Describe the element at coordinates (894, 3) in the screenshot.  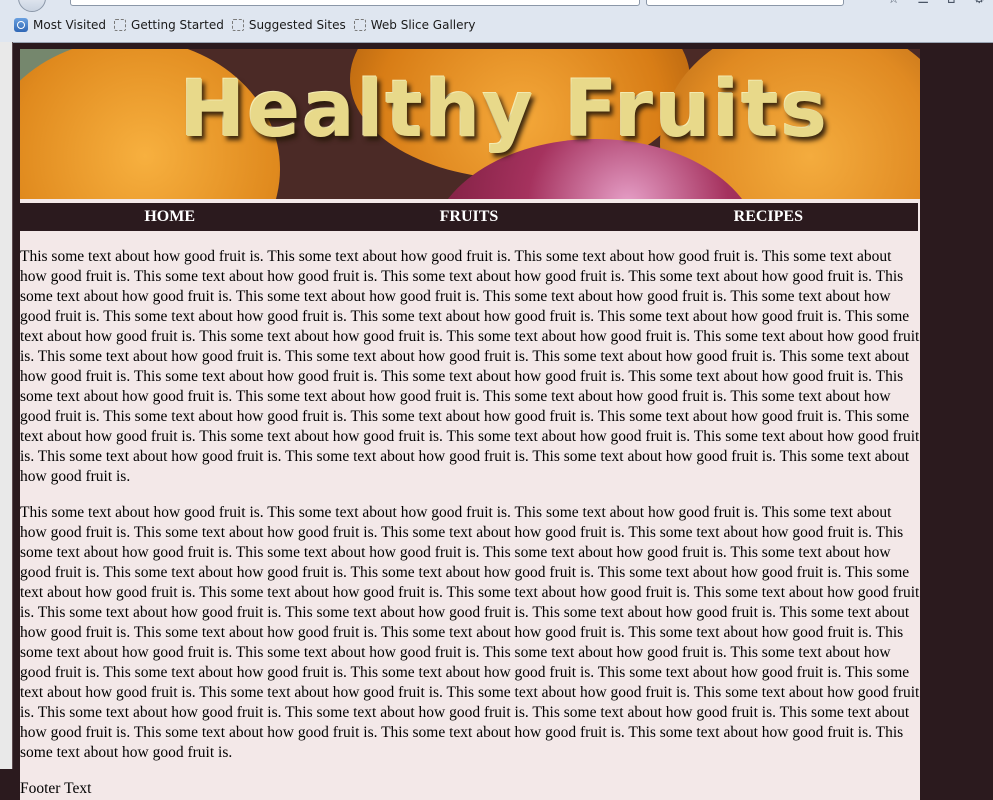
I see `star-icon: ☆` at that location.